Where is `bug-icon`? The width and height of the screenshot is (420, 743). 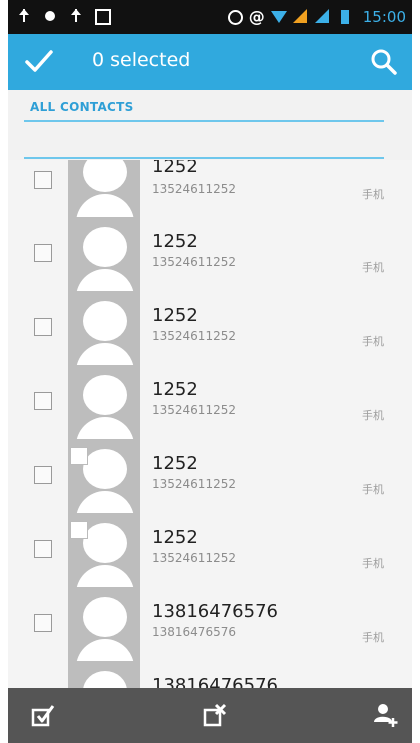
bug-icon is located at coordinates (50, 16).